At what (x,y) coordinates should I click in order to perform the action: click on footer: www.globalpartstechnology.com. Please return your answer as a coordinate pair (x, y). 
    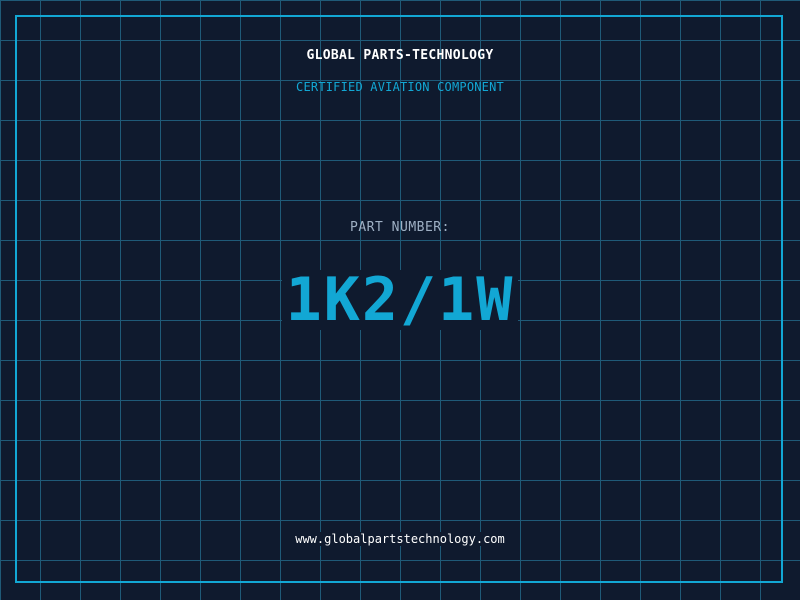
    Looking at the image, I should click on (400, 539).